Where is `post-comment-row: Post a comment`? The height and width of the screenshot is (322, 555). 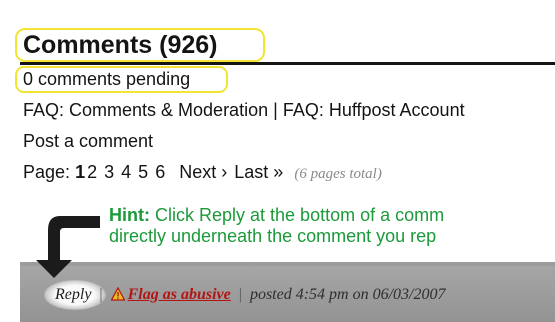 post-comment-row: Post a comment is located at coordinates (88, 141).